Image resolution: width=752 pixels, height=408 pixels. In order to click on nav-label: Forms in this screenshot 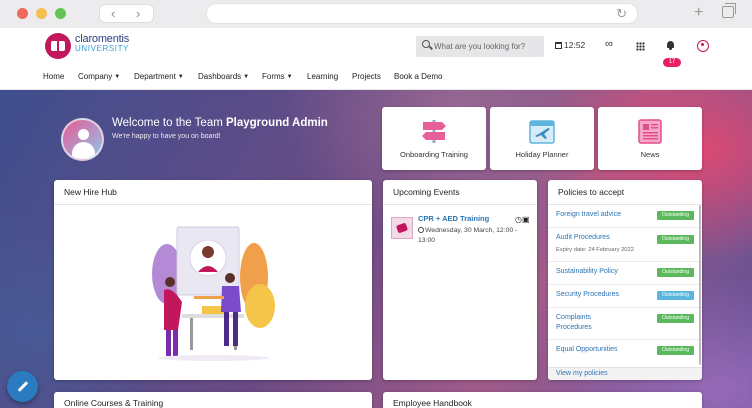, I will do `click(273, 76)`.